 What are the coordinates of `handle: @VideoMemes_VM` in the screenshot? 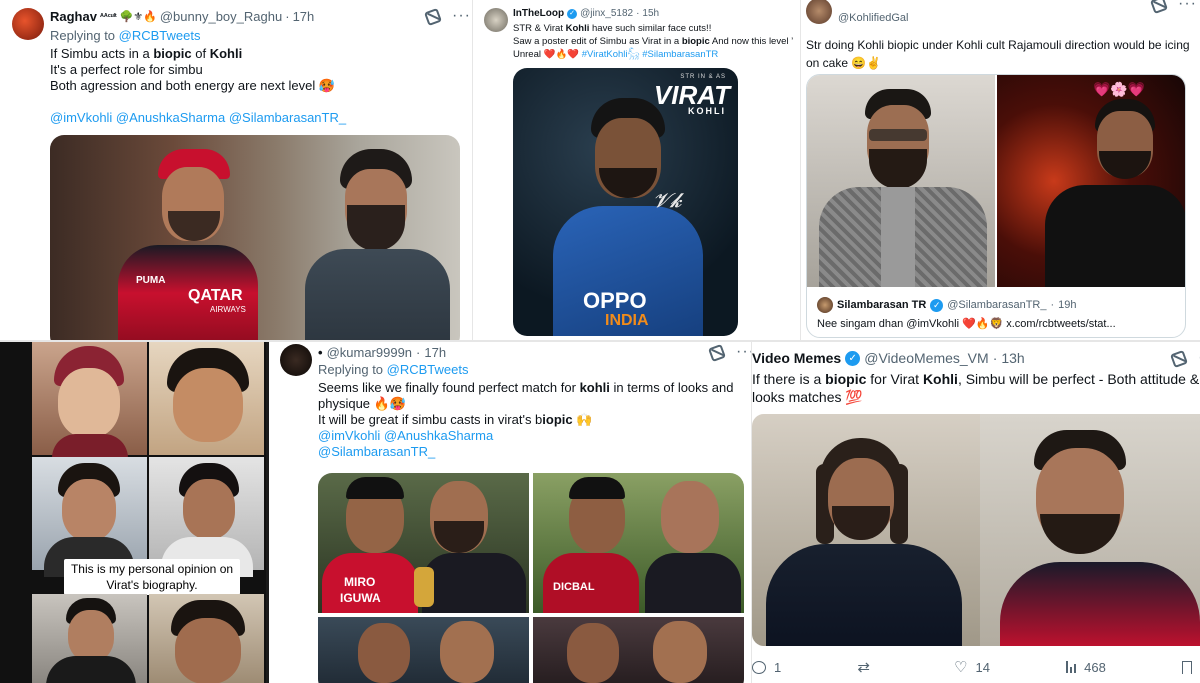 It's located at (926, 358).